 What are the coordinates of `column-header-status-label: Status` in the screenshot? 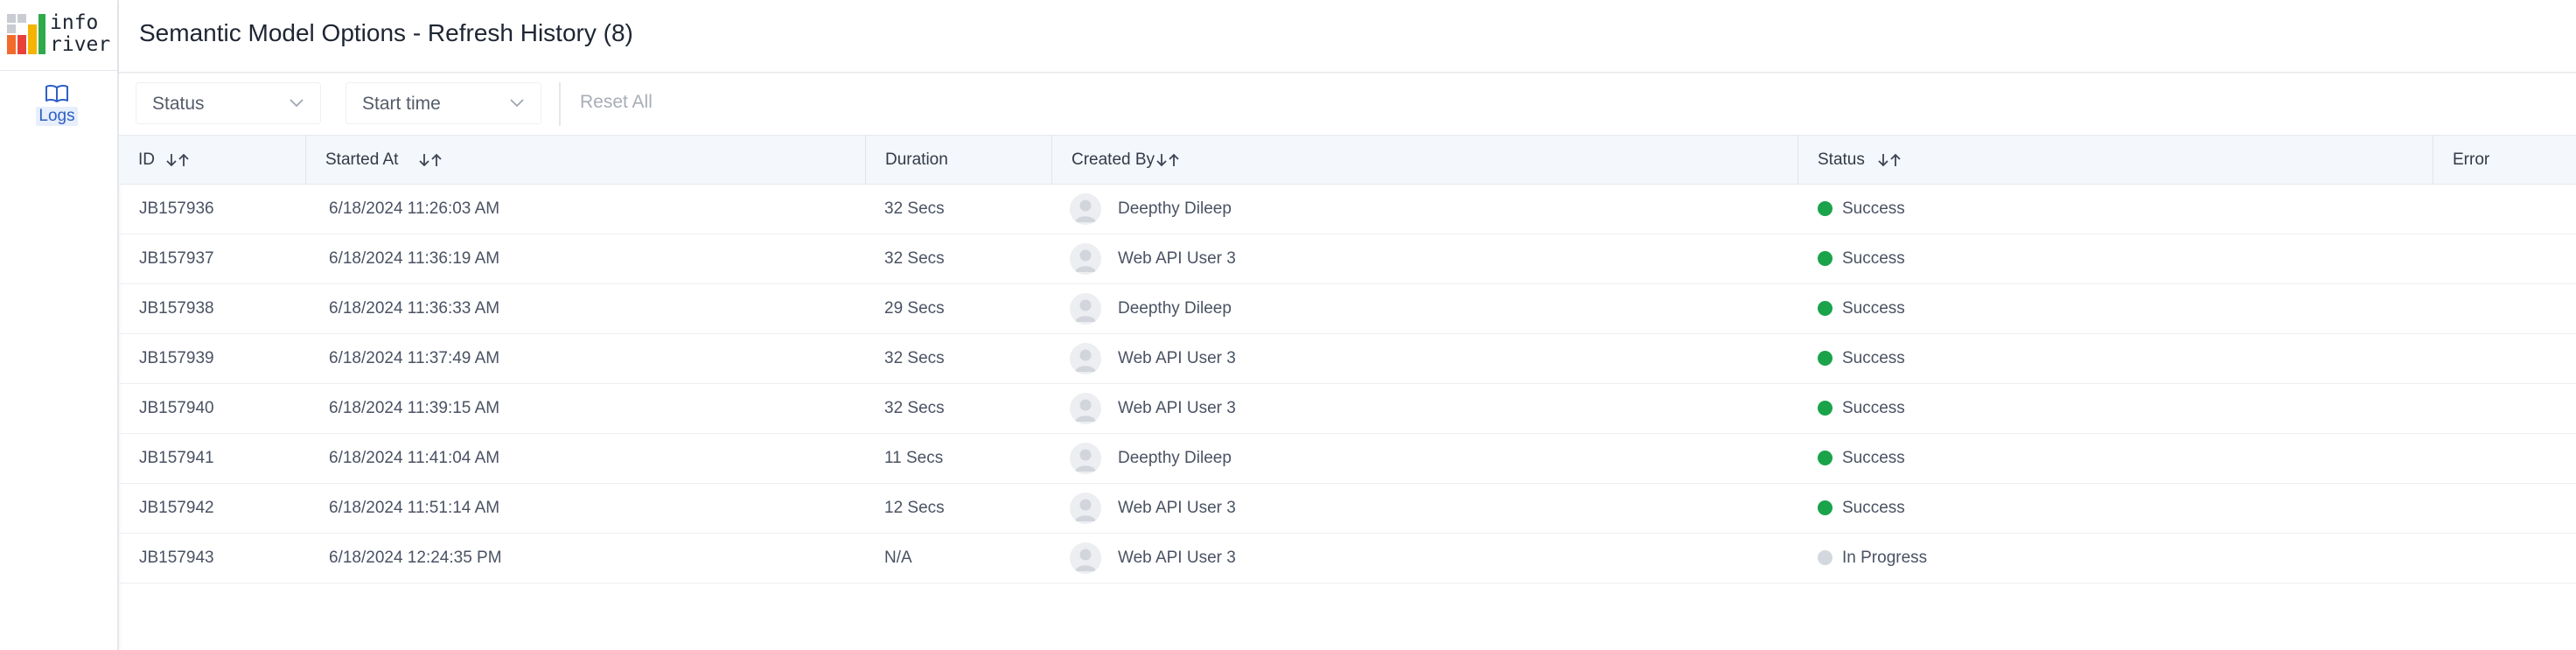 It's located at (1841, 159).